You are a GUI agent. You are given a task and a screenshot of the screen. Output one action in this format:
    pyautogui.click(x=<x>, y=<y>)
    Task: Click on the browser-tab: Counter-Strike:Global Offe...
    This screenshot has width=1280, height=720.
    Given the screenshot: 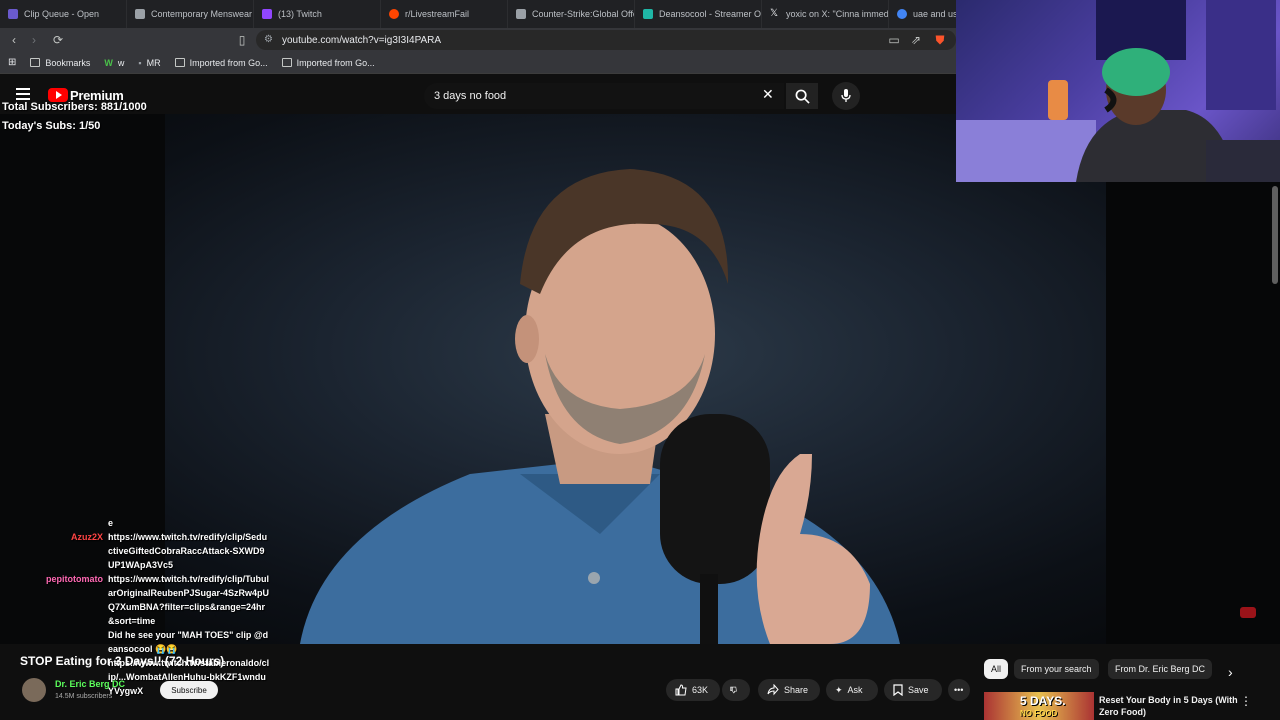 What is the action you would take?
    pyautogui.click(x=571, y=14)
    